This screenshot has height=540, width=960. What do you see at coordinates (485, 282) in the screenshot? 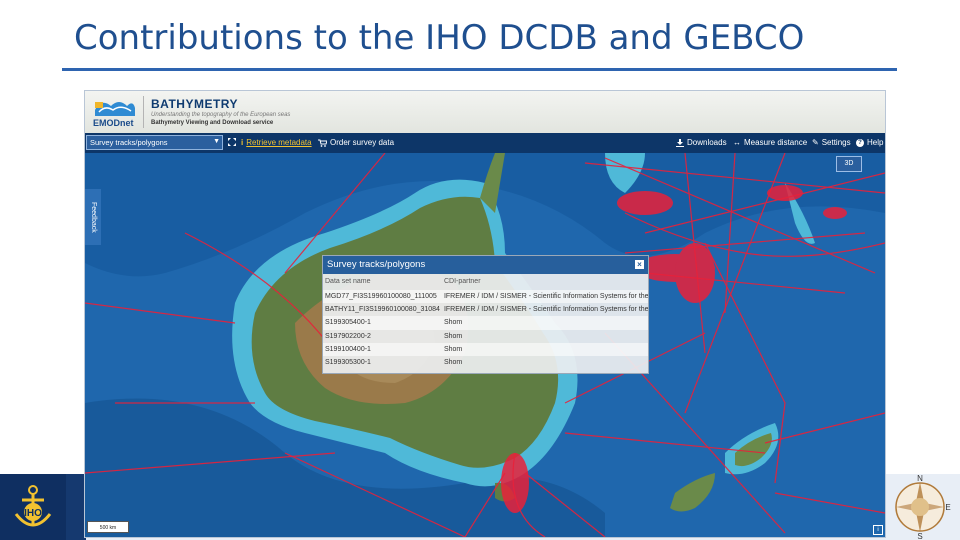
I see `table-header-row: Data set name CDI-partner` at bounding box center [485, 282].